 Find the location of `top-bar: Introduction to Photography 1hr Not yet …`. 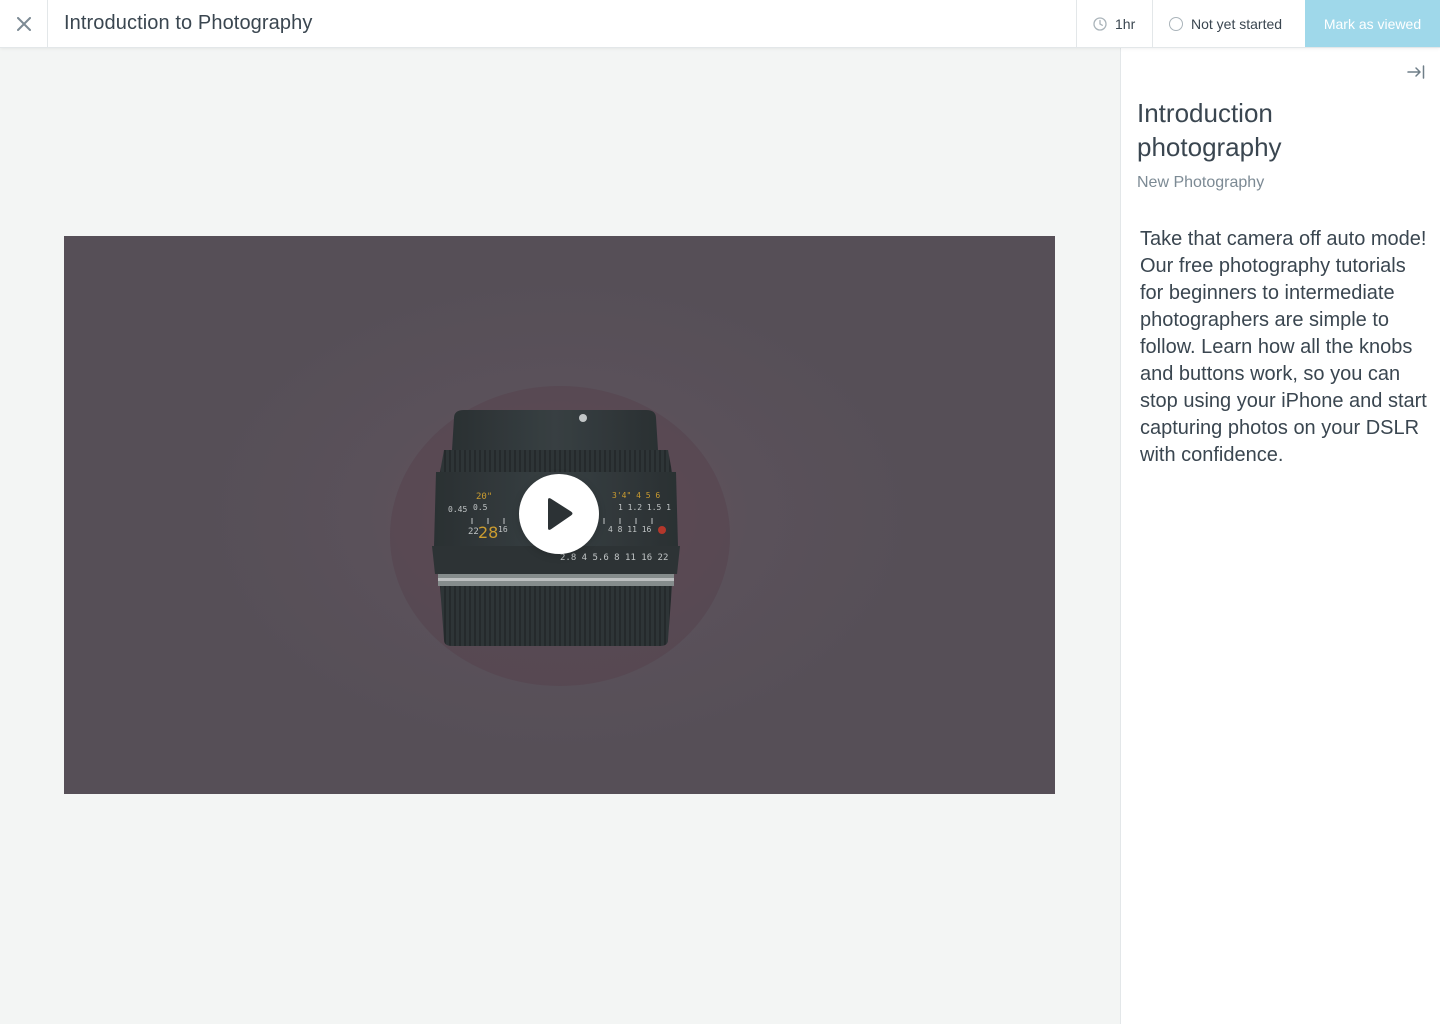

top-bar: Introduction to Photography 1hr Not yet … is located at coordinates (720, 24).